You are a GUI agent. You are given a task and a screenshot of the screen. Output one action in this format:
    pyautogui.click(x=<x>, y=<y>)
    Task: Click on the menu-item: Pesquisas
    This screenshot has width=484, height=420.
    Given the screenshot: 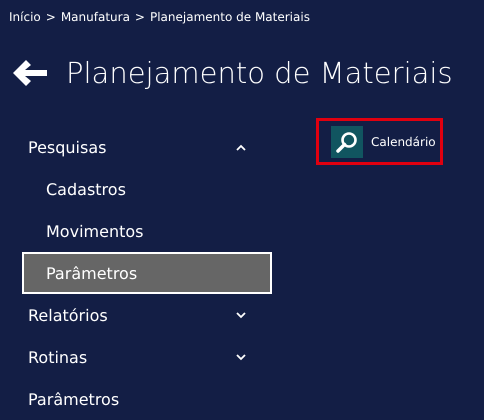 What is the action you would take?
    pyautogui.click(x=147, y=147)
    